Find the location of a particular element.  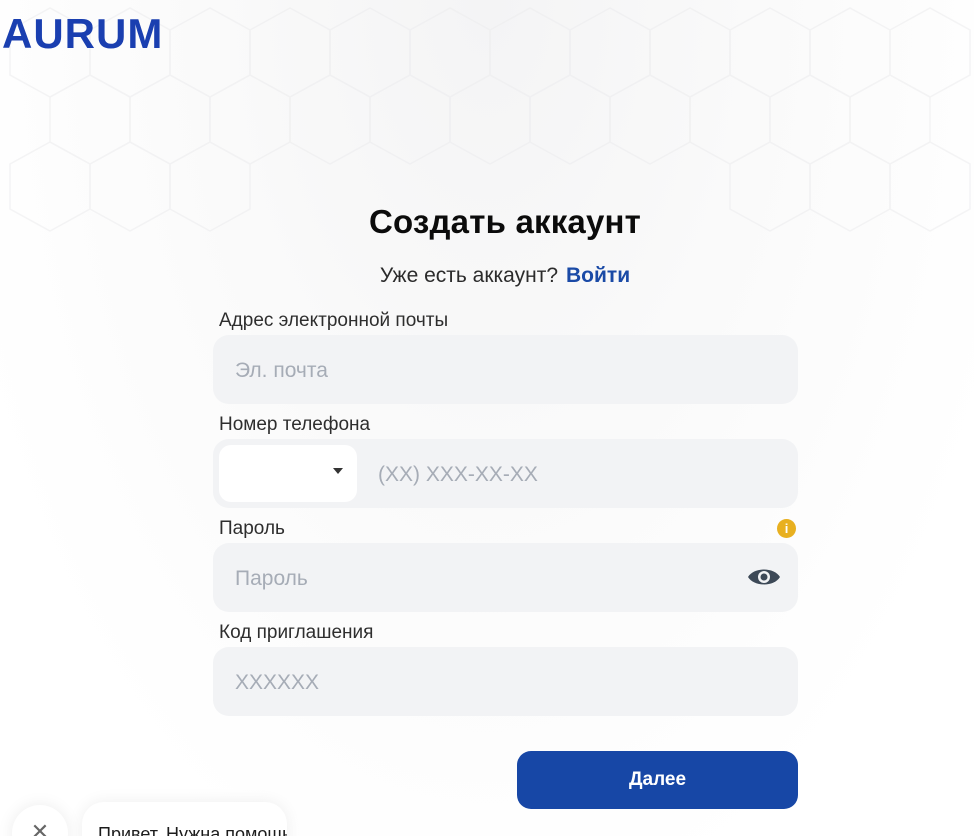

next-button: Далее is located at coordinates (657, 780).